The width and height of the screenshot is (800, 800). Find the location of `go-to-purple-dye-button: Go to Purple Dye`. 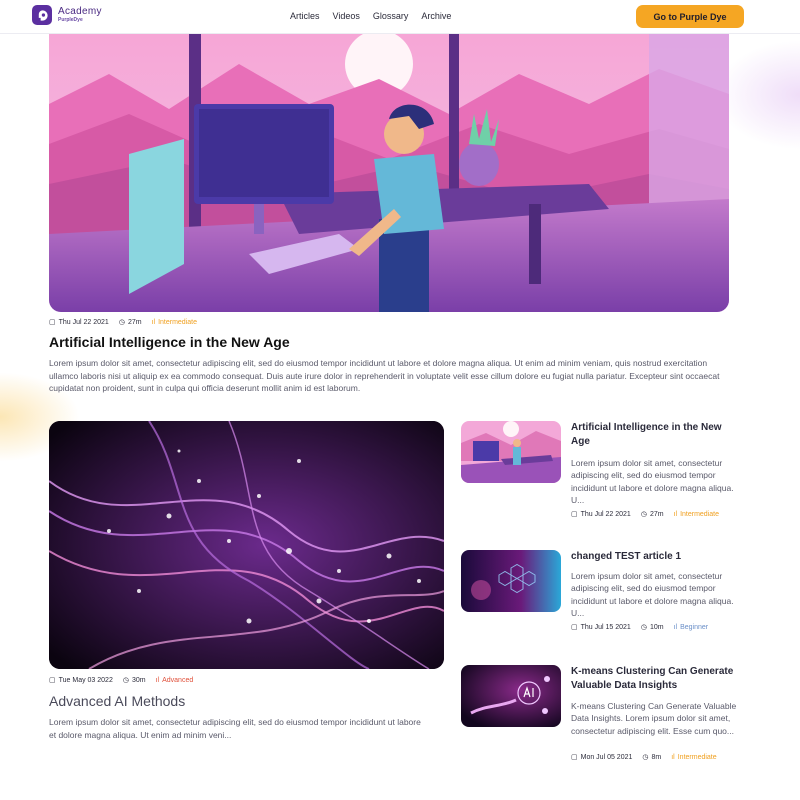

go-to-purple-dye-button: Go to Purple Dye is located at coordinates (690, 16).